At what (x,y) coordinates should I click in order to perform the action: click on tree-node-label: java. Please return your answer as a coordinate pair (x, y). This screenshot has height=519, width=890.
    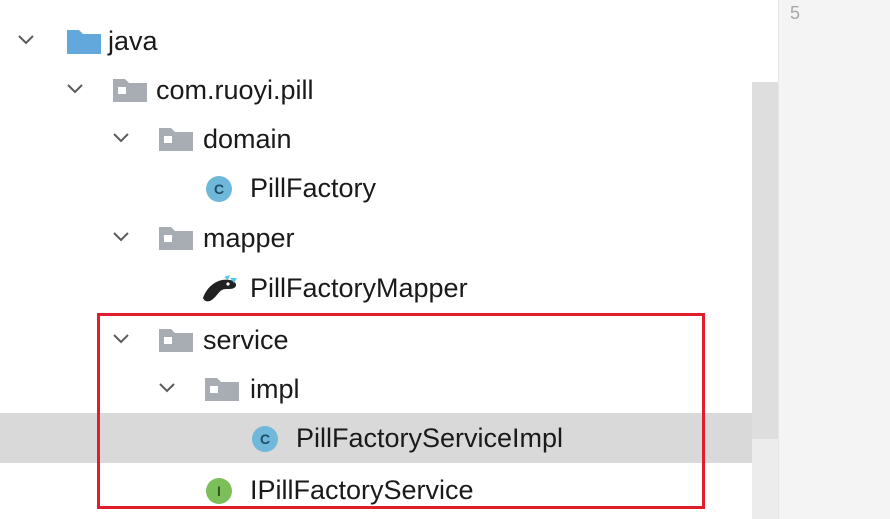
    Looking at the image, I should click on (133, 41).